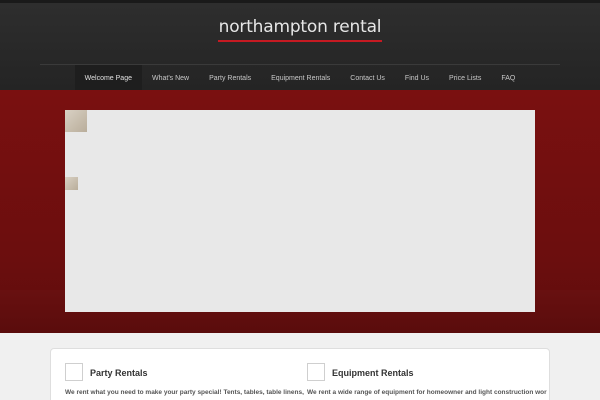 This screenshot has width=600, height=400. What do you see at coordinates (170, 79) in the screenshot?
I see `nav-item-whats-new: What's New` at bounding box center [170, 79].